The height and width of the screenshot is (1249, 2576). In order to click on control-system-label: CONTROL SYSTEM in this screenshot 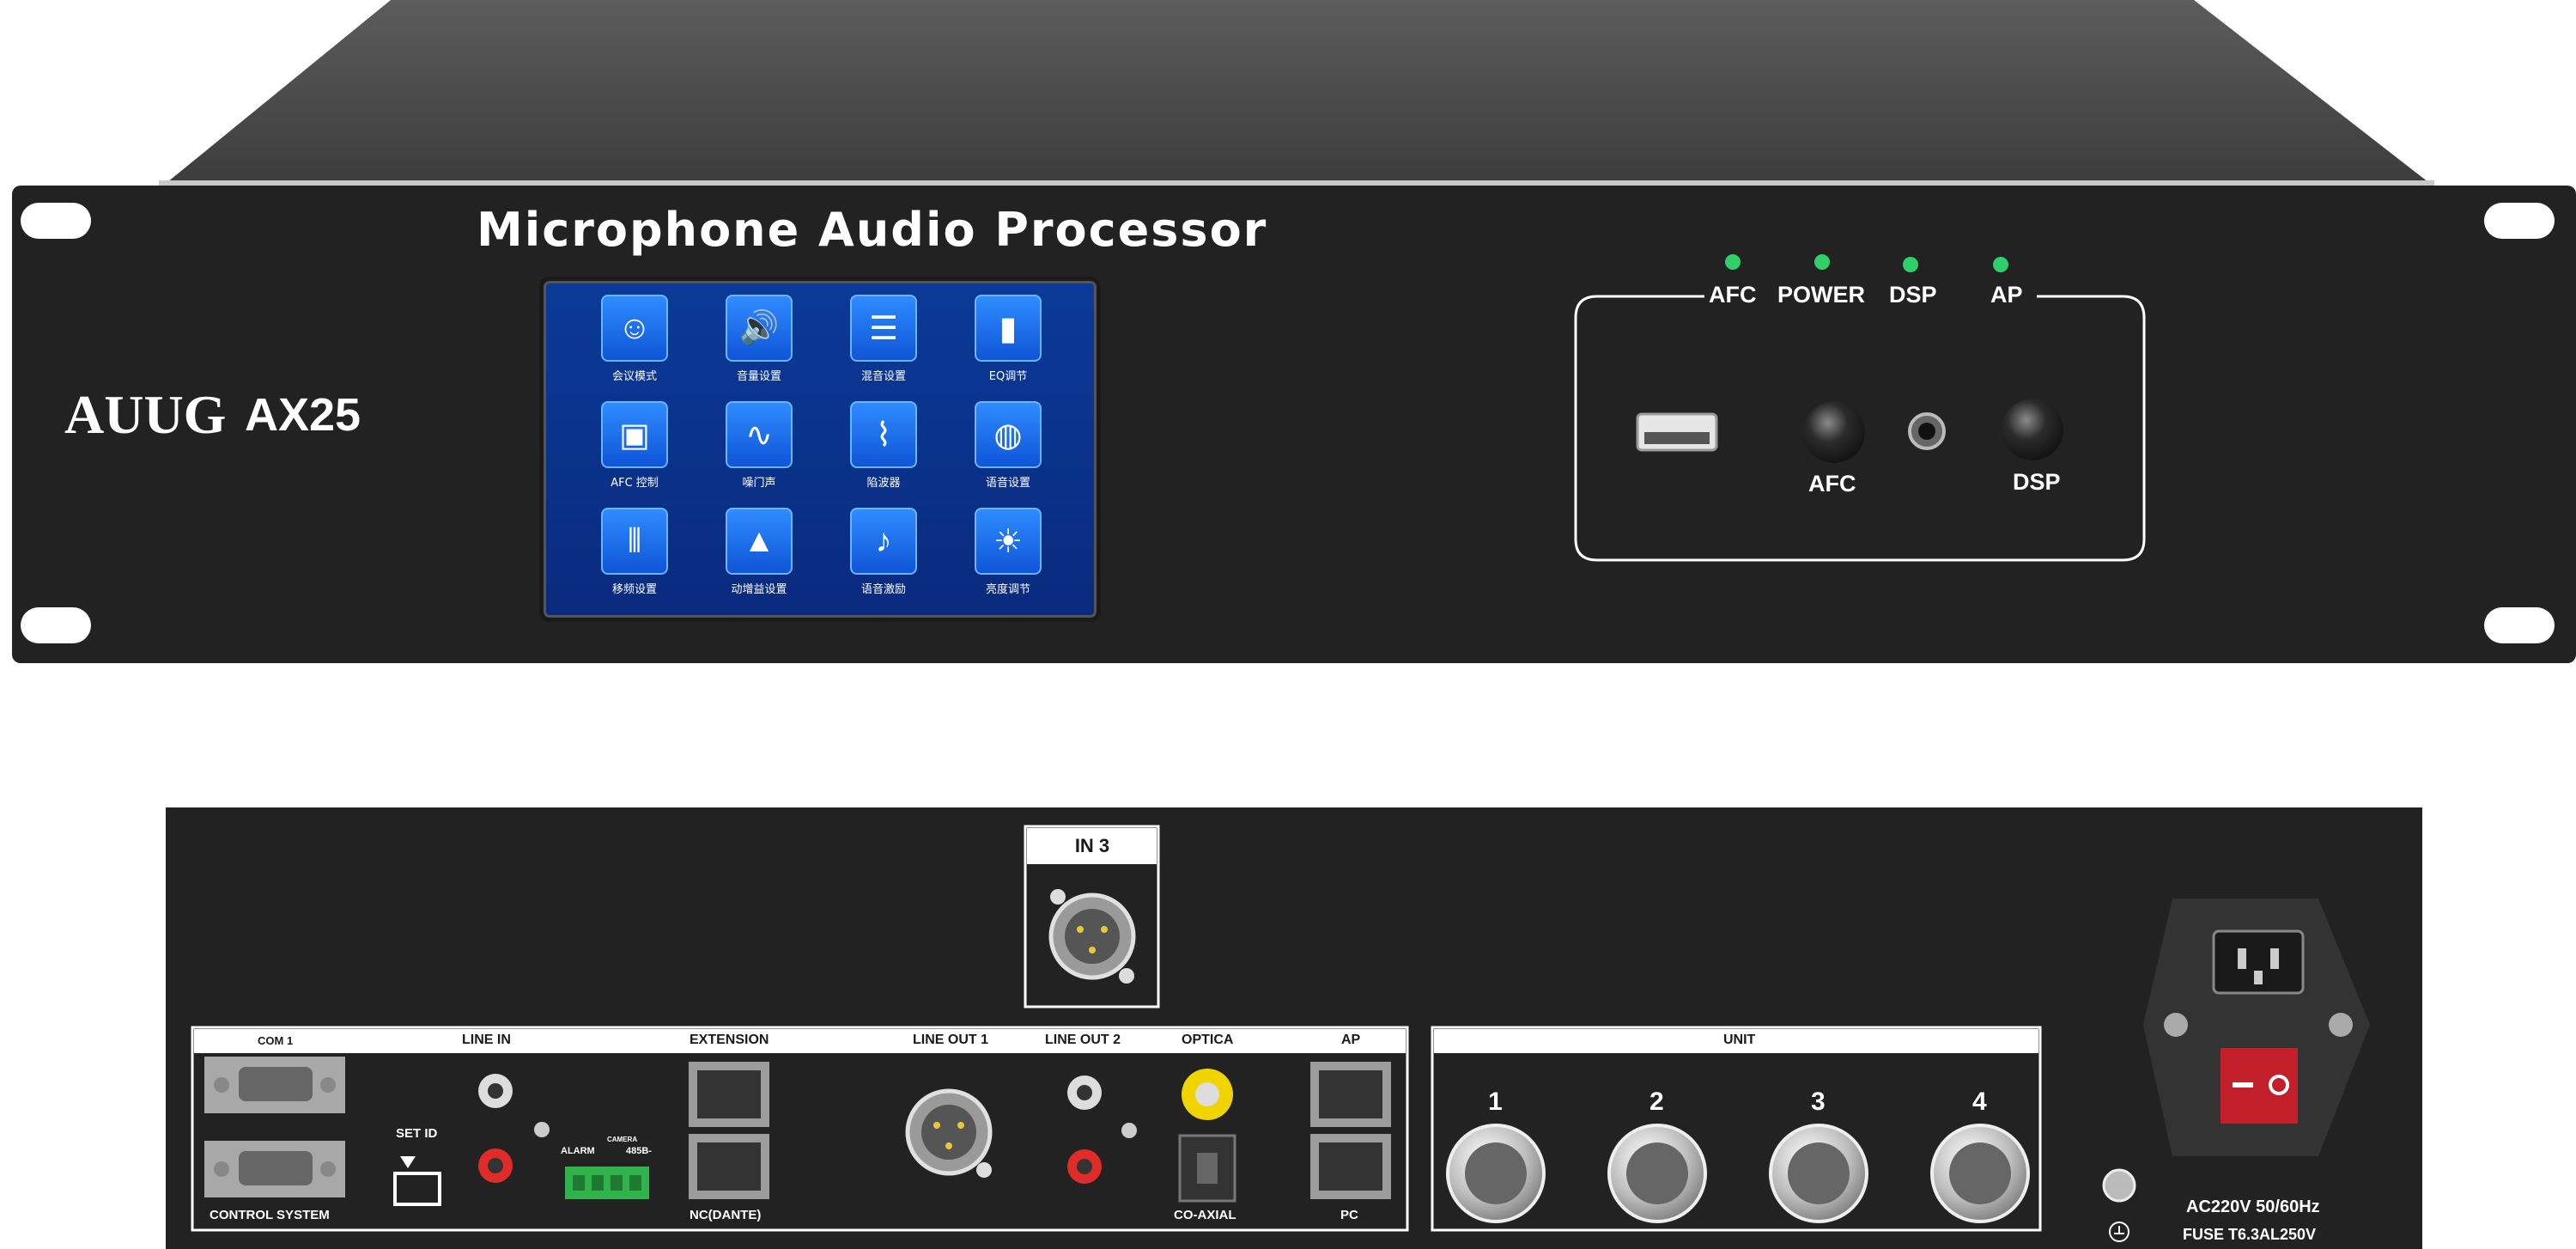, I will do `click(270, 1215)`.